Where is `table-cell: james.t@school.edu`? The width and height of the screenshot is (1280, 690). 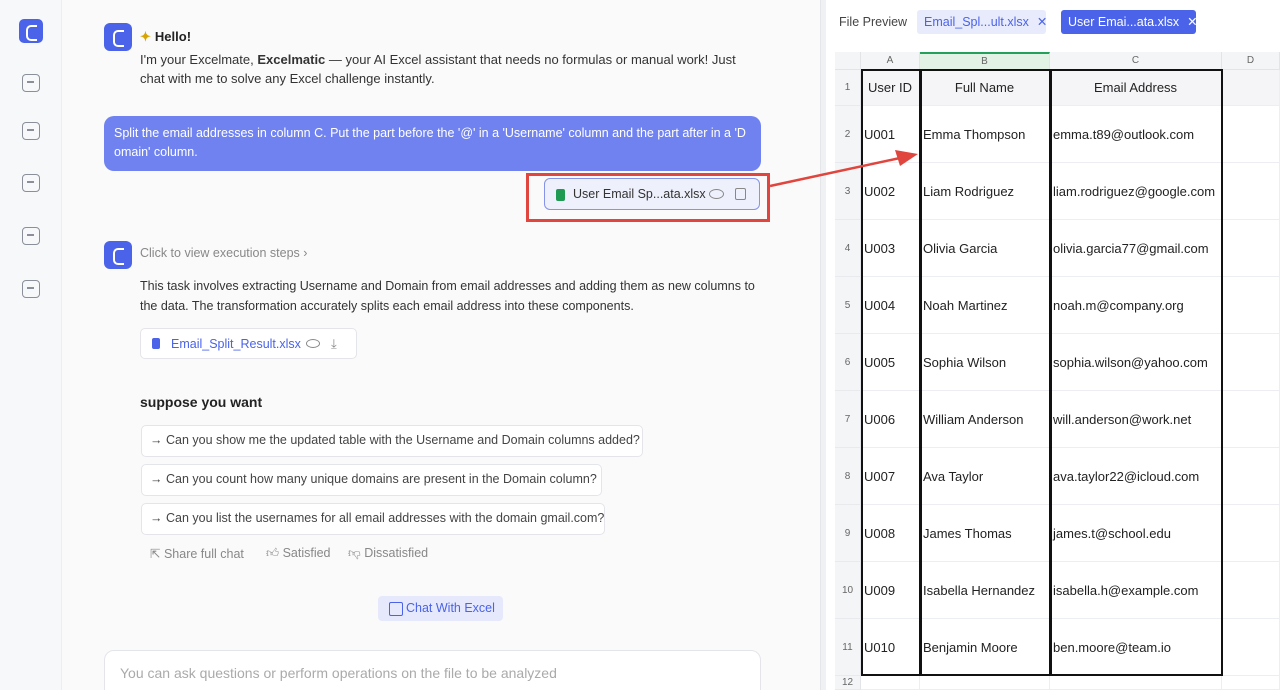
table-cell: james.t@school.edu is located at coordinates (1136, 533).